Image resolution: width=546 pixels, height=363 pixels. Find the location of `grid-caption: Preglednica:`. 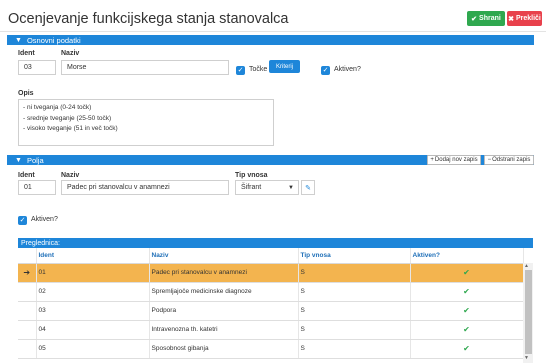

grid-caption: Preglednica: is located at coordinates (275, 243).